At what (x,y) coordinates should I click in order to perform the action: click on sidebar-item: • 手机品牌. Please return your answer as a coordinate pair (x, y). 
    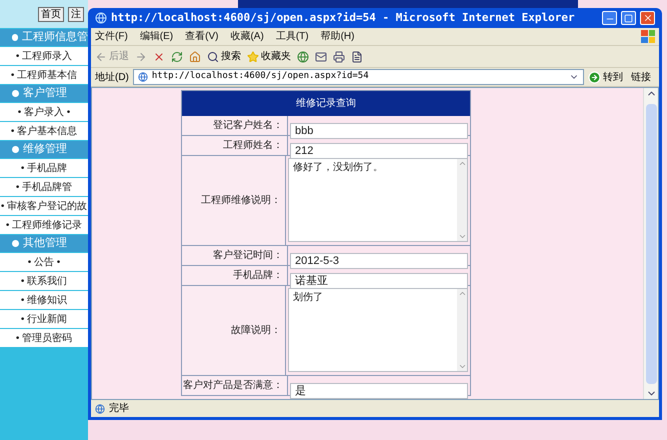
    Looking at the image, I should click on (44, 168).